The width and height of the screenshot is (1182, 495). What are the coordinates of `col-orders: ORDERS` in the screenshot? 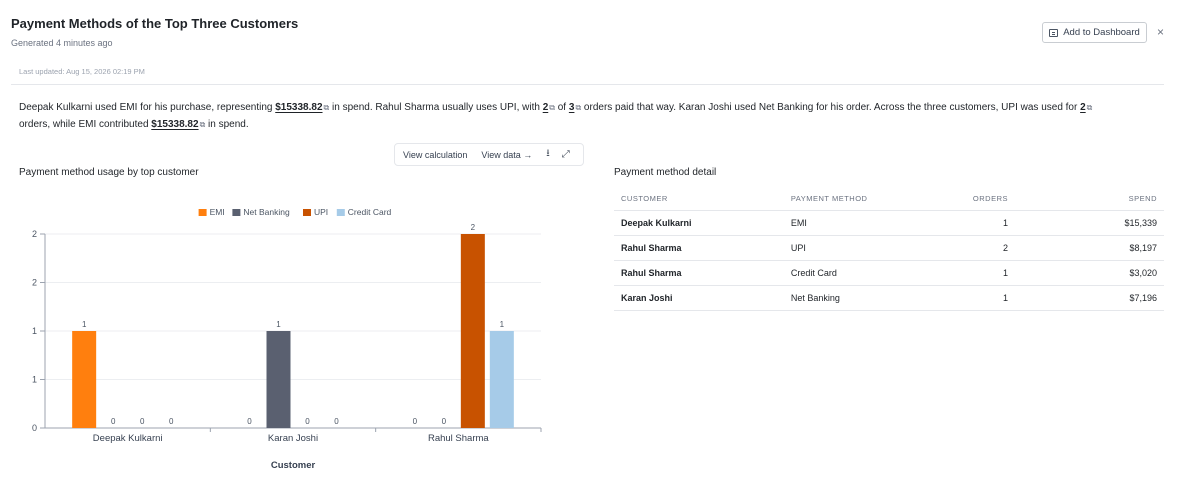 It's located at (1034, 199).